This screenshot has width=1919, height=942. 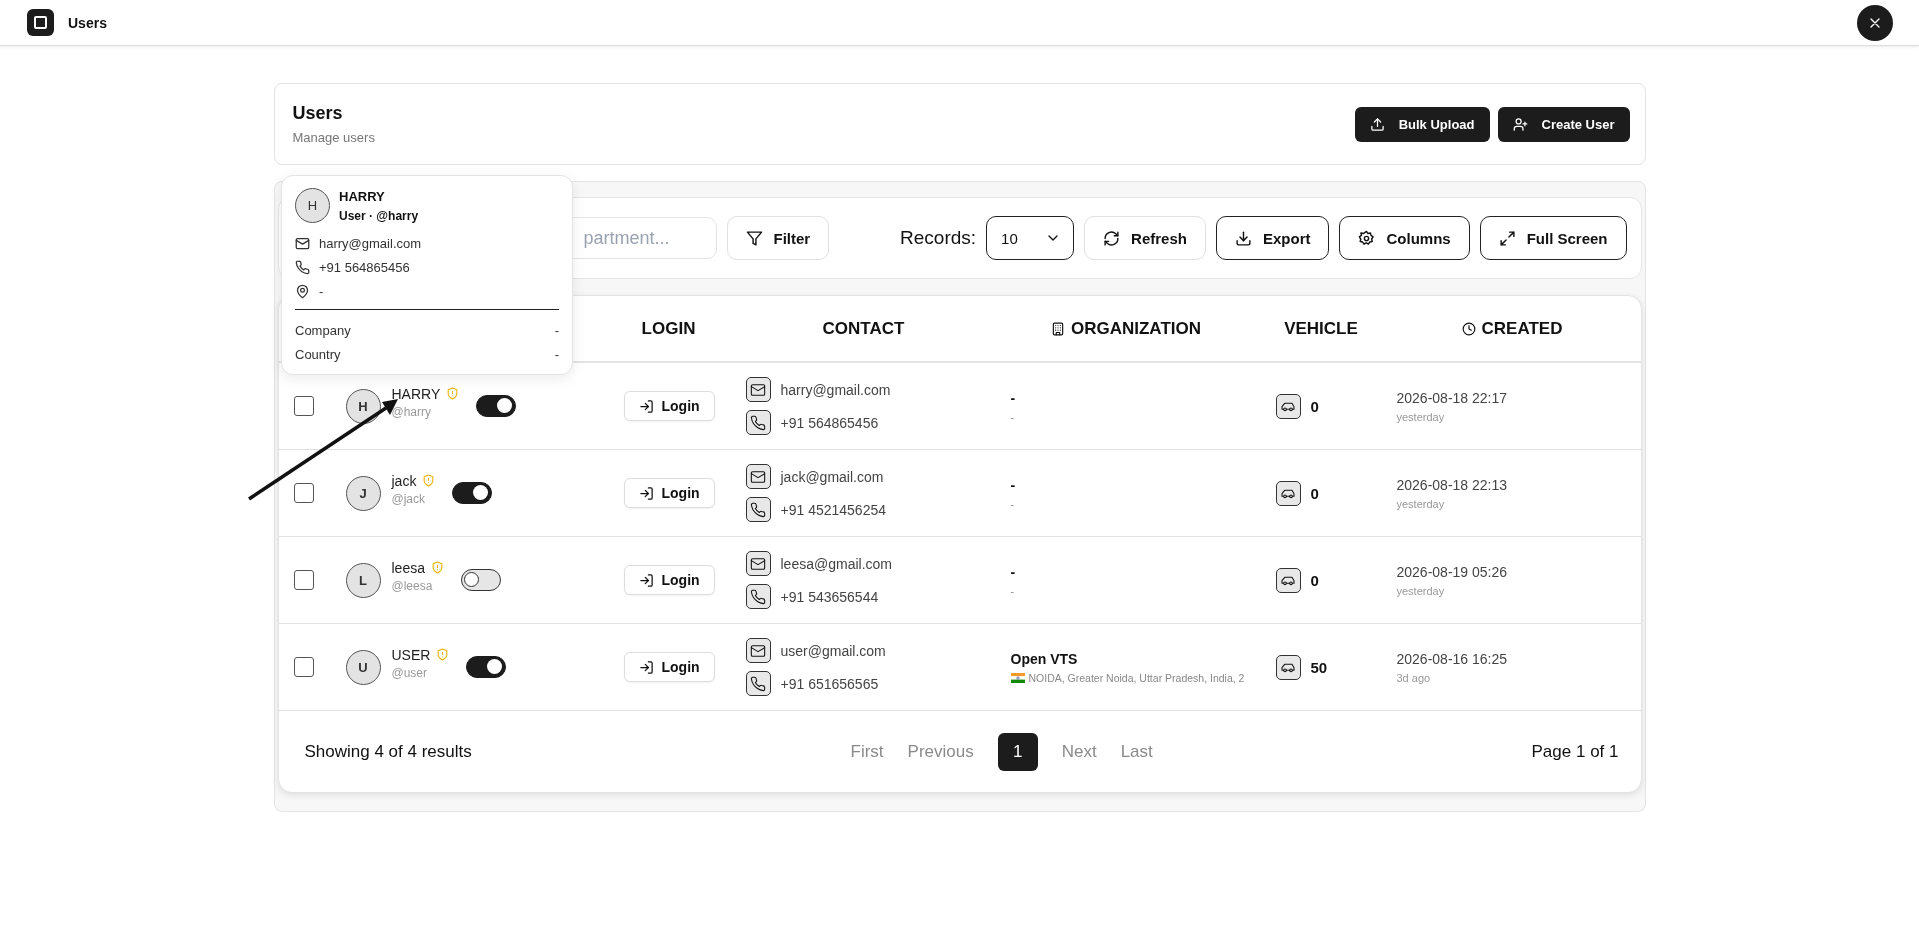 What do you see at coordinates (363, 493) in the screenshot?
I see `avatar: J` at bounding box center [363, 493].